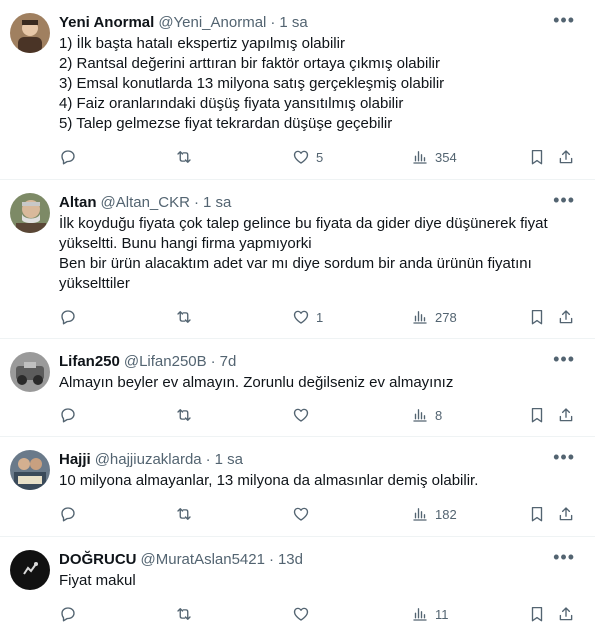  I want to click on action-bar: 182, so click(318, 514).